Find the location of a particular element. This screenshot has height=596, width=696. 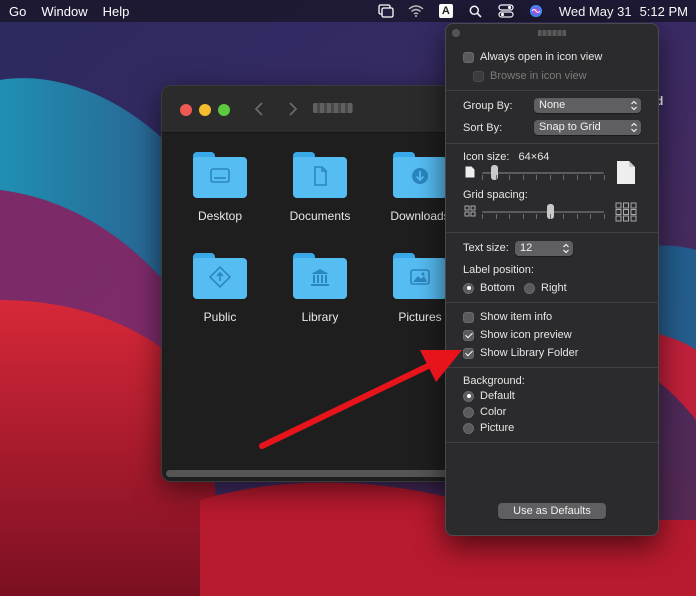

grid-spacing-label: Grid spacing: is located at coordinates (495, 195).